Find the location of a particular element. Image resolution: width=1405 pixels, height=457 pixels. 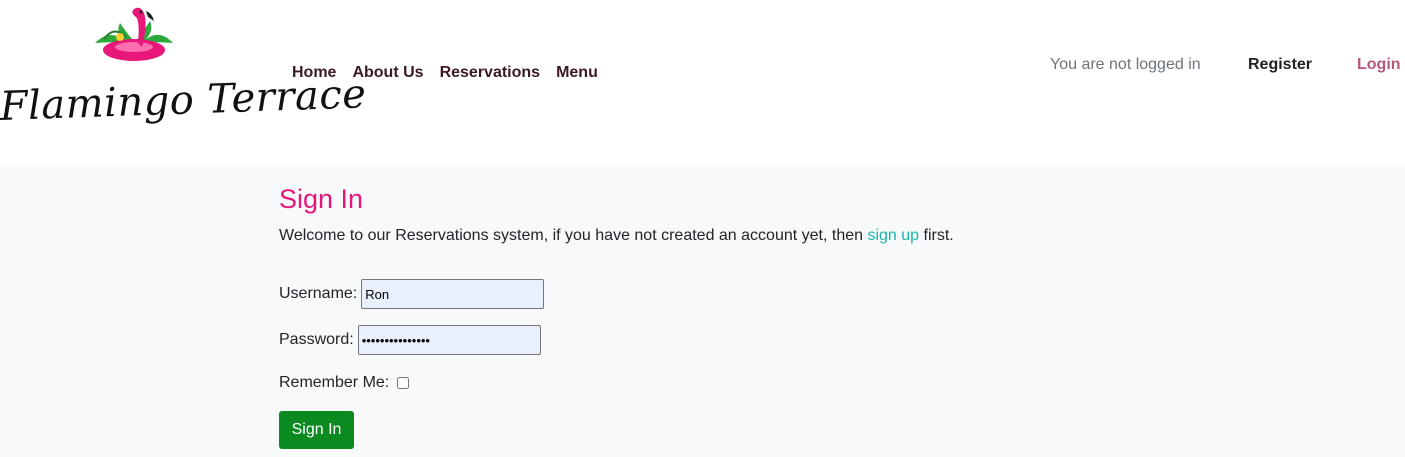

main-nav: Home About Us Reservations Menu is located at coordinates (453, 73).